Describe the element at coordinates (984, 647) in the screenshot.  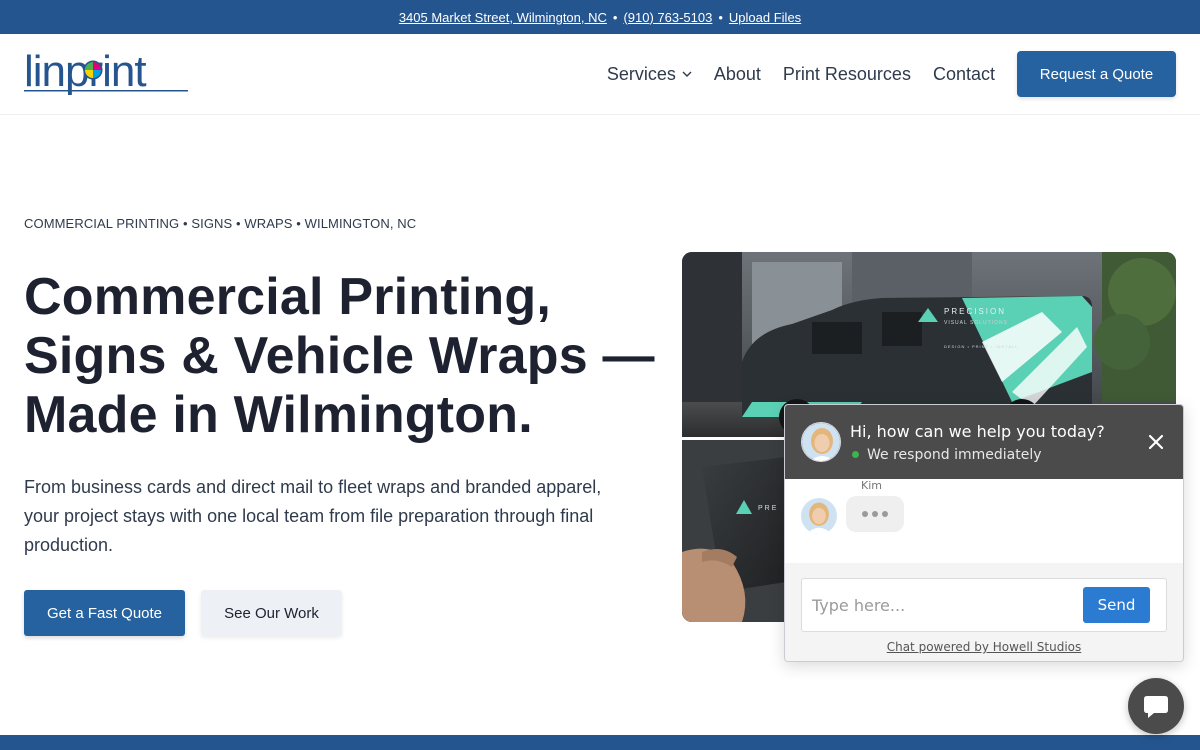
I see `powered-by-link: Chat powered by Howell Studios` at that location.